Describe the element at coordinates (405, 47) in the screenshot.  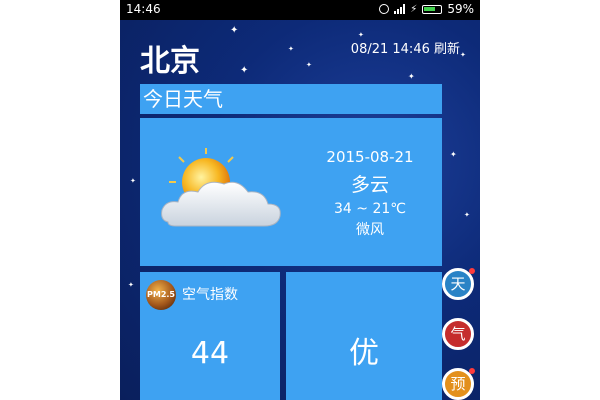
I see `refresh-button: 08/21 14:46 刷新` at that location.